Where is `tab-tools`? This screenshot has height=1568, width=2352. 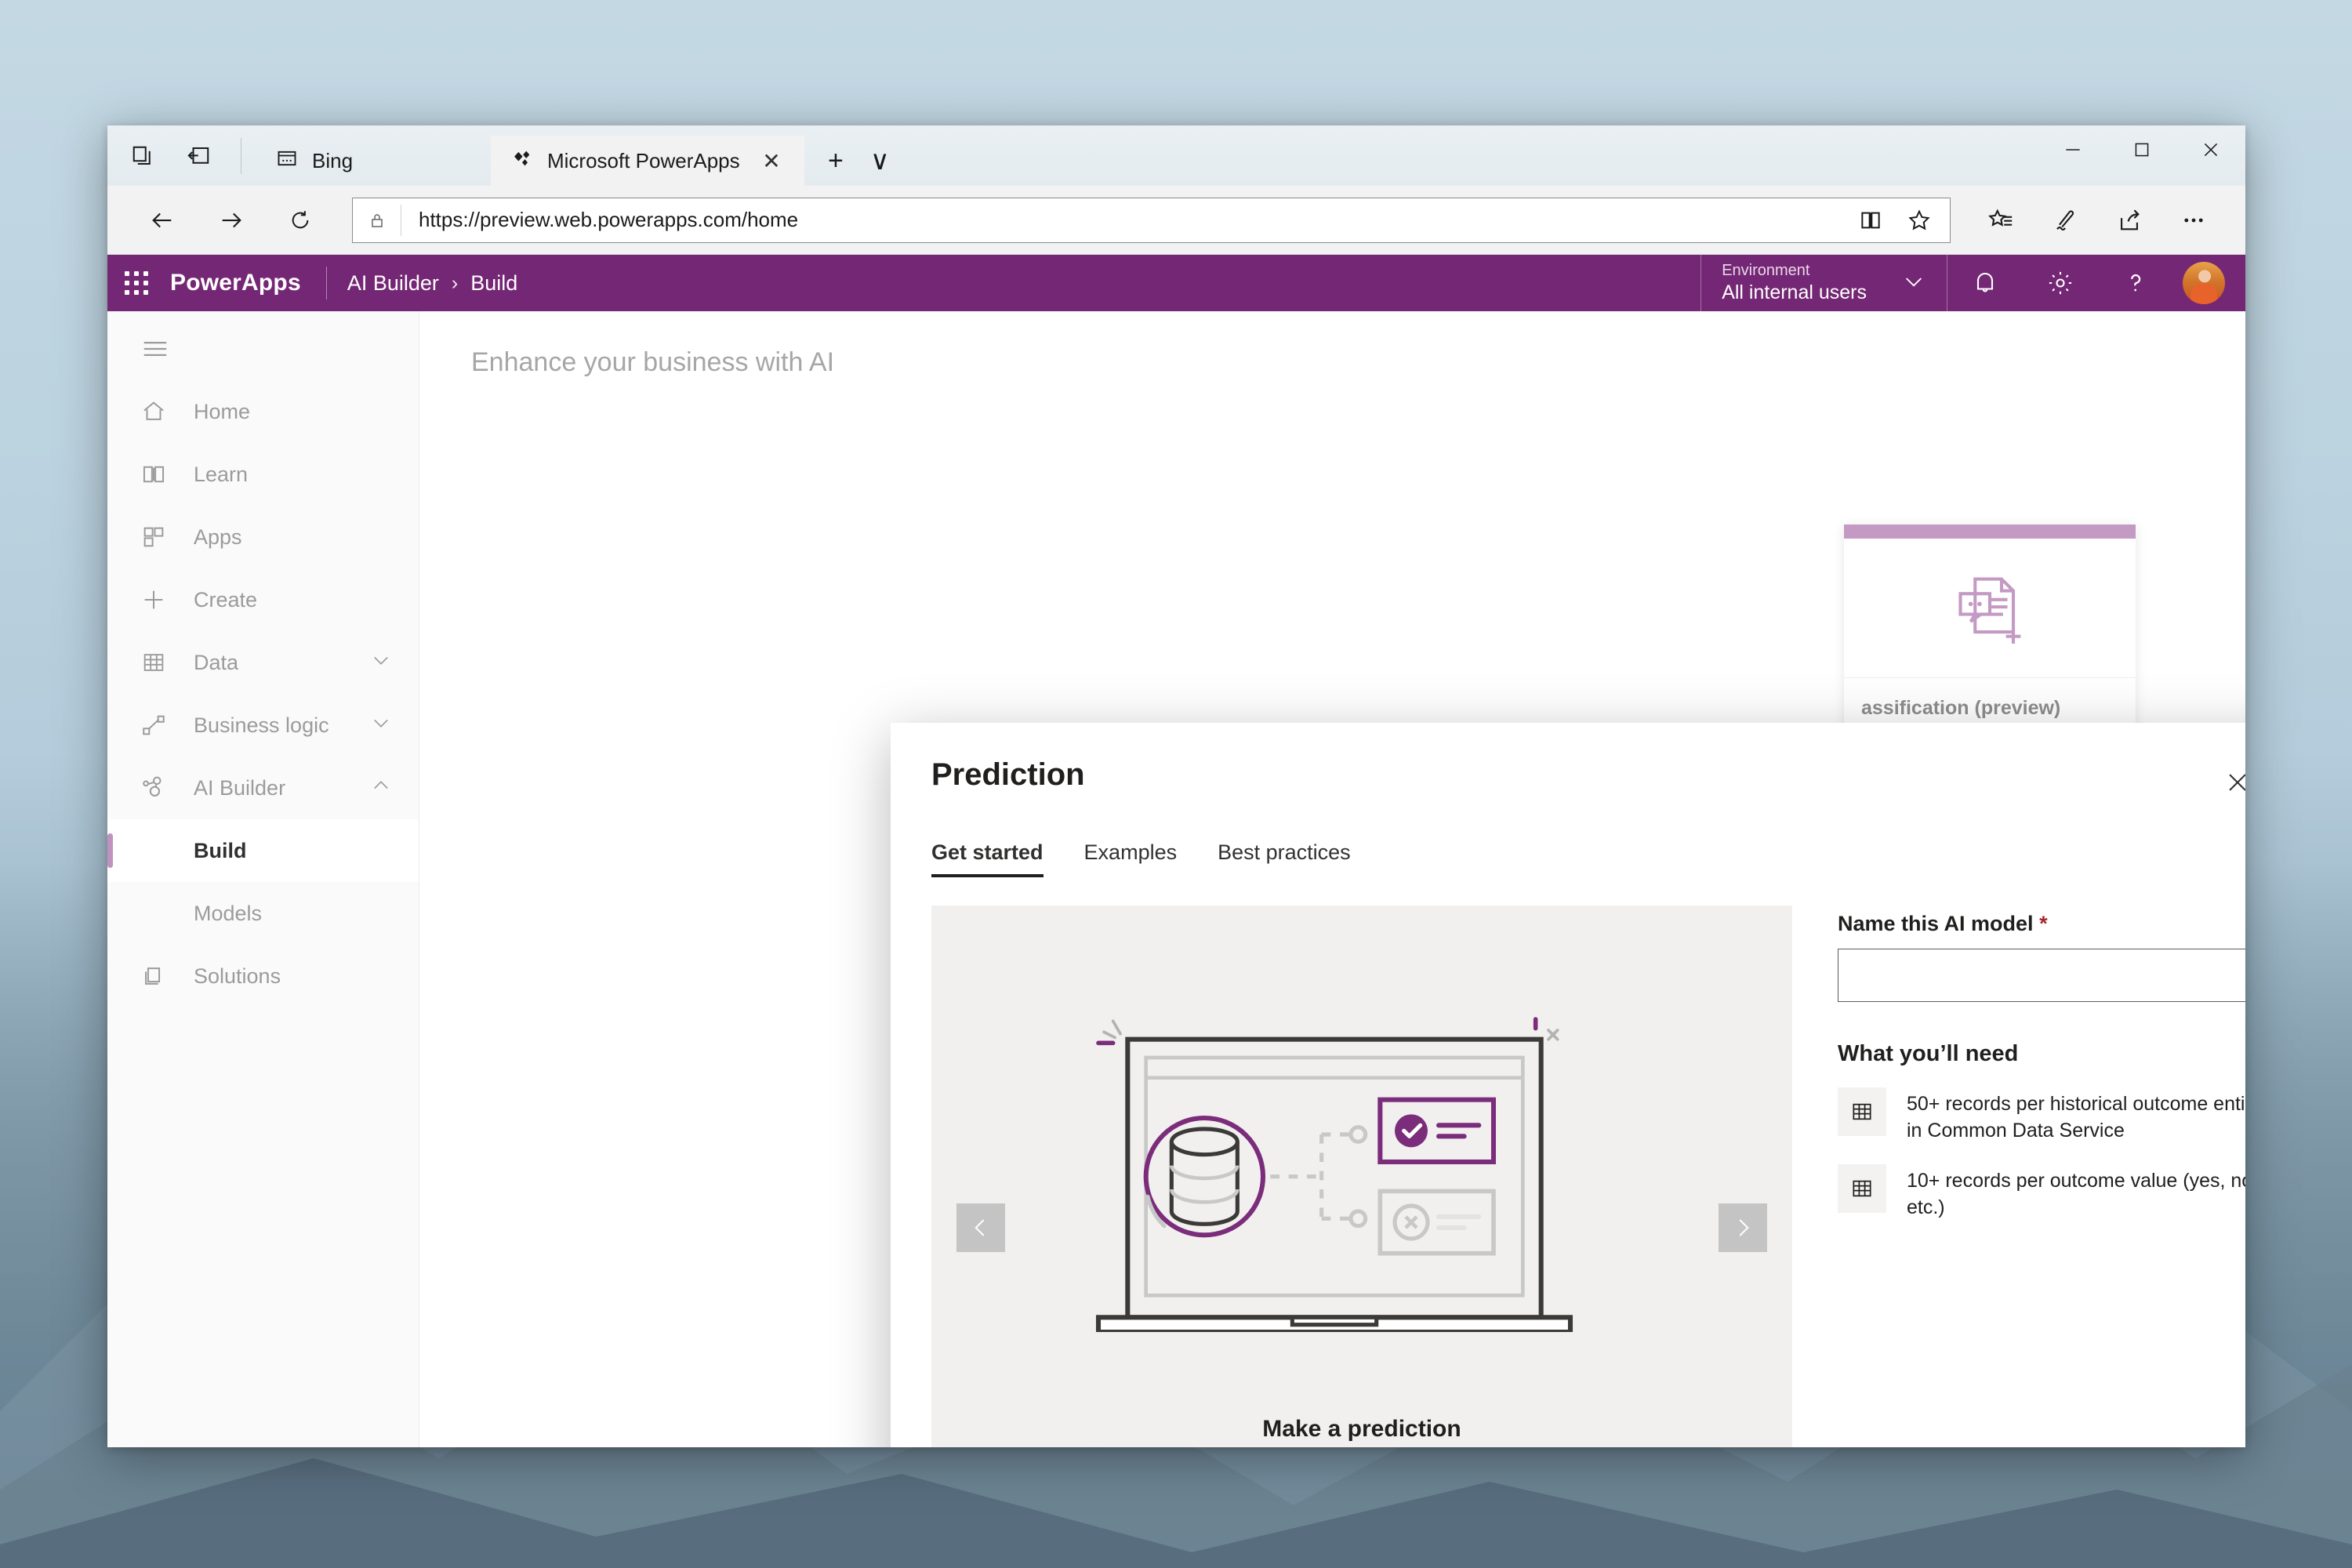
tab-tools is located at coordinates (181, 155).